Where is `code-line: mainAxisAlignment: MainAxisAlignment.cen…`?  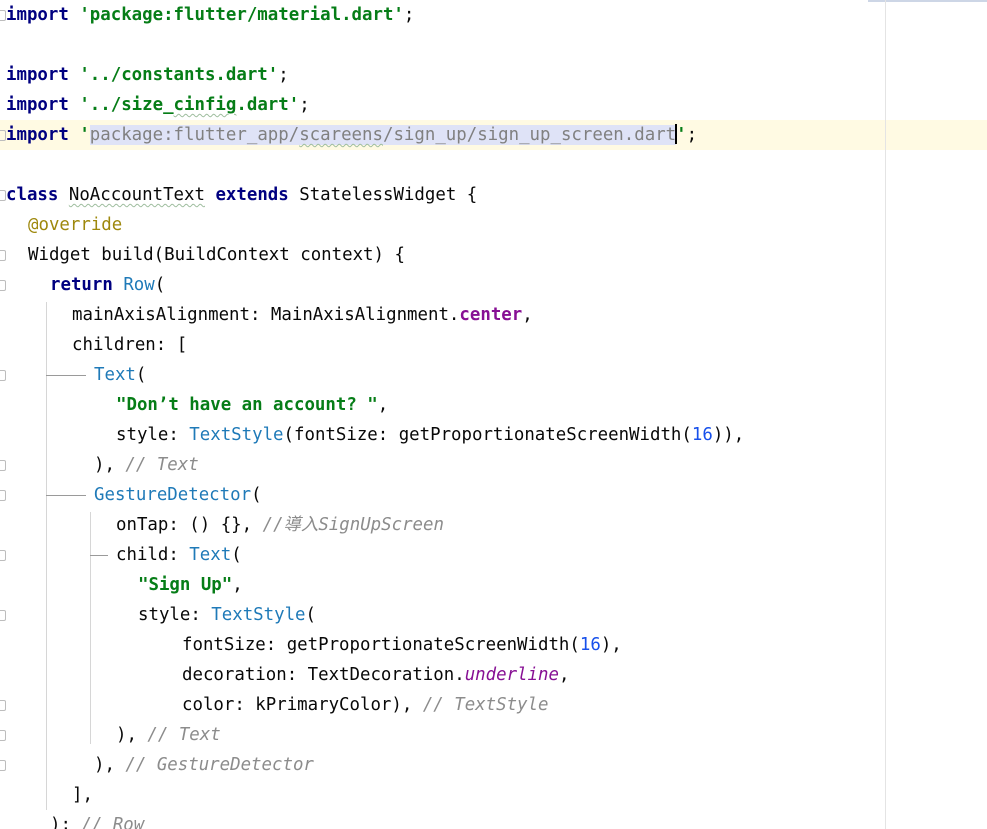
code-line: mainAxisAlignment: MainAxisAlignment.cen… is located at coordinates (302, 315).